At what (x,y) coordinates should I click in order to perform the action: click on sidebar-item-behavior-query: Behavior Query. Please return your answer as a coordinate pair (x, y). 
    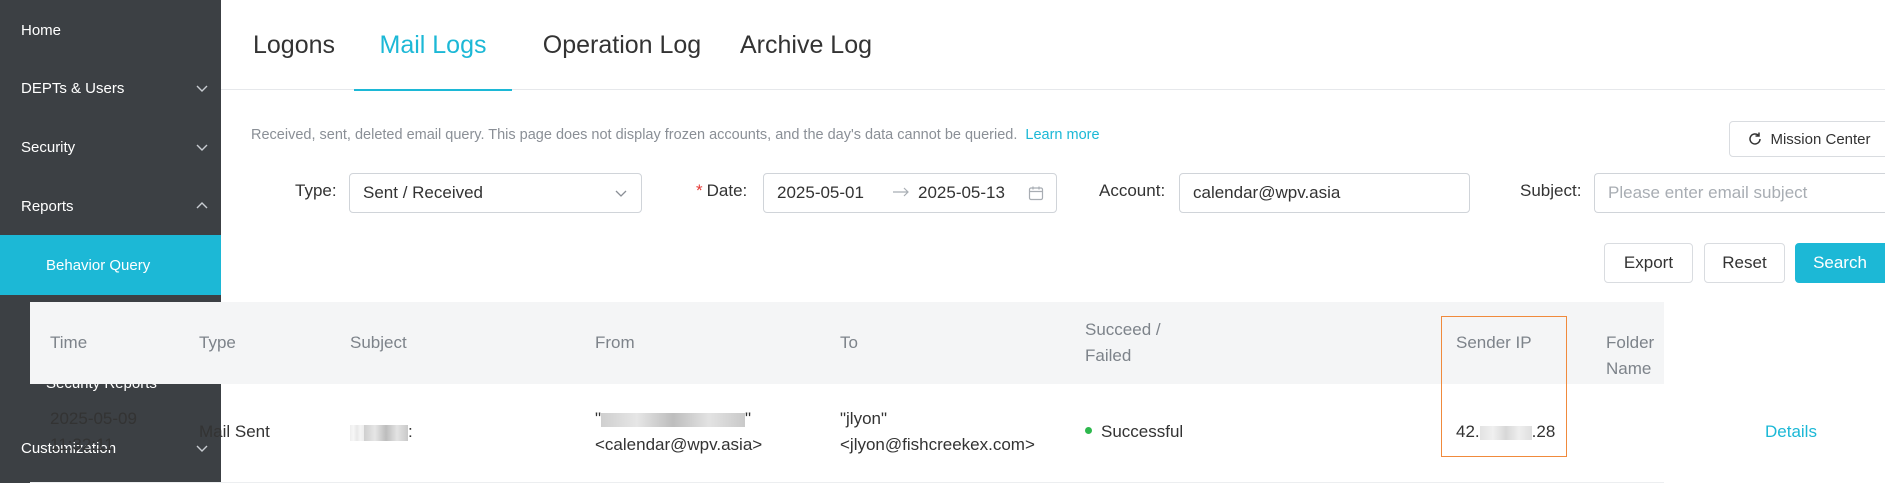
    Looking at the image, I should click on (110, 265).